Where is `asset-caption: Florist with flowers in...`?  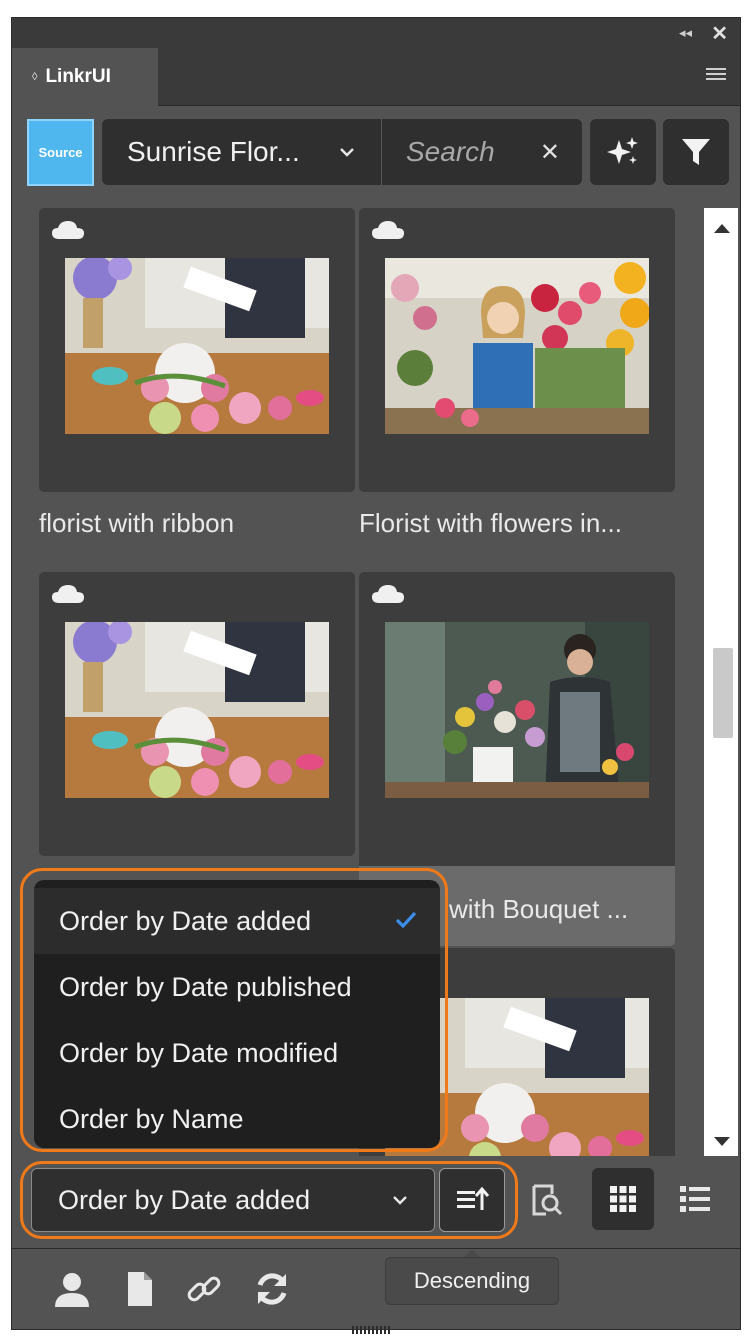 asset-caption: Florist with flowers in... is located at coordinates (490, 523).